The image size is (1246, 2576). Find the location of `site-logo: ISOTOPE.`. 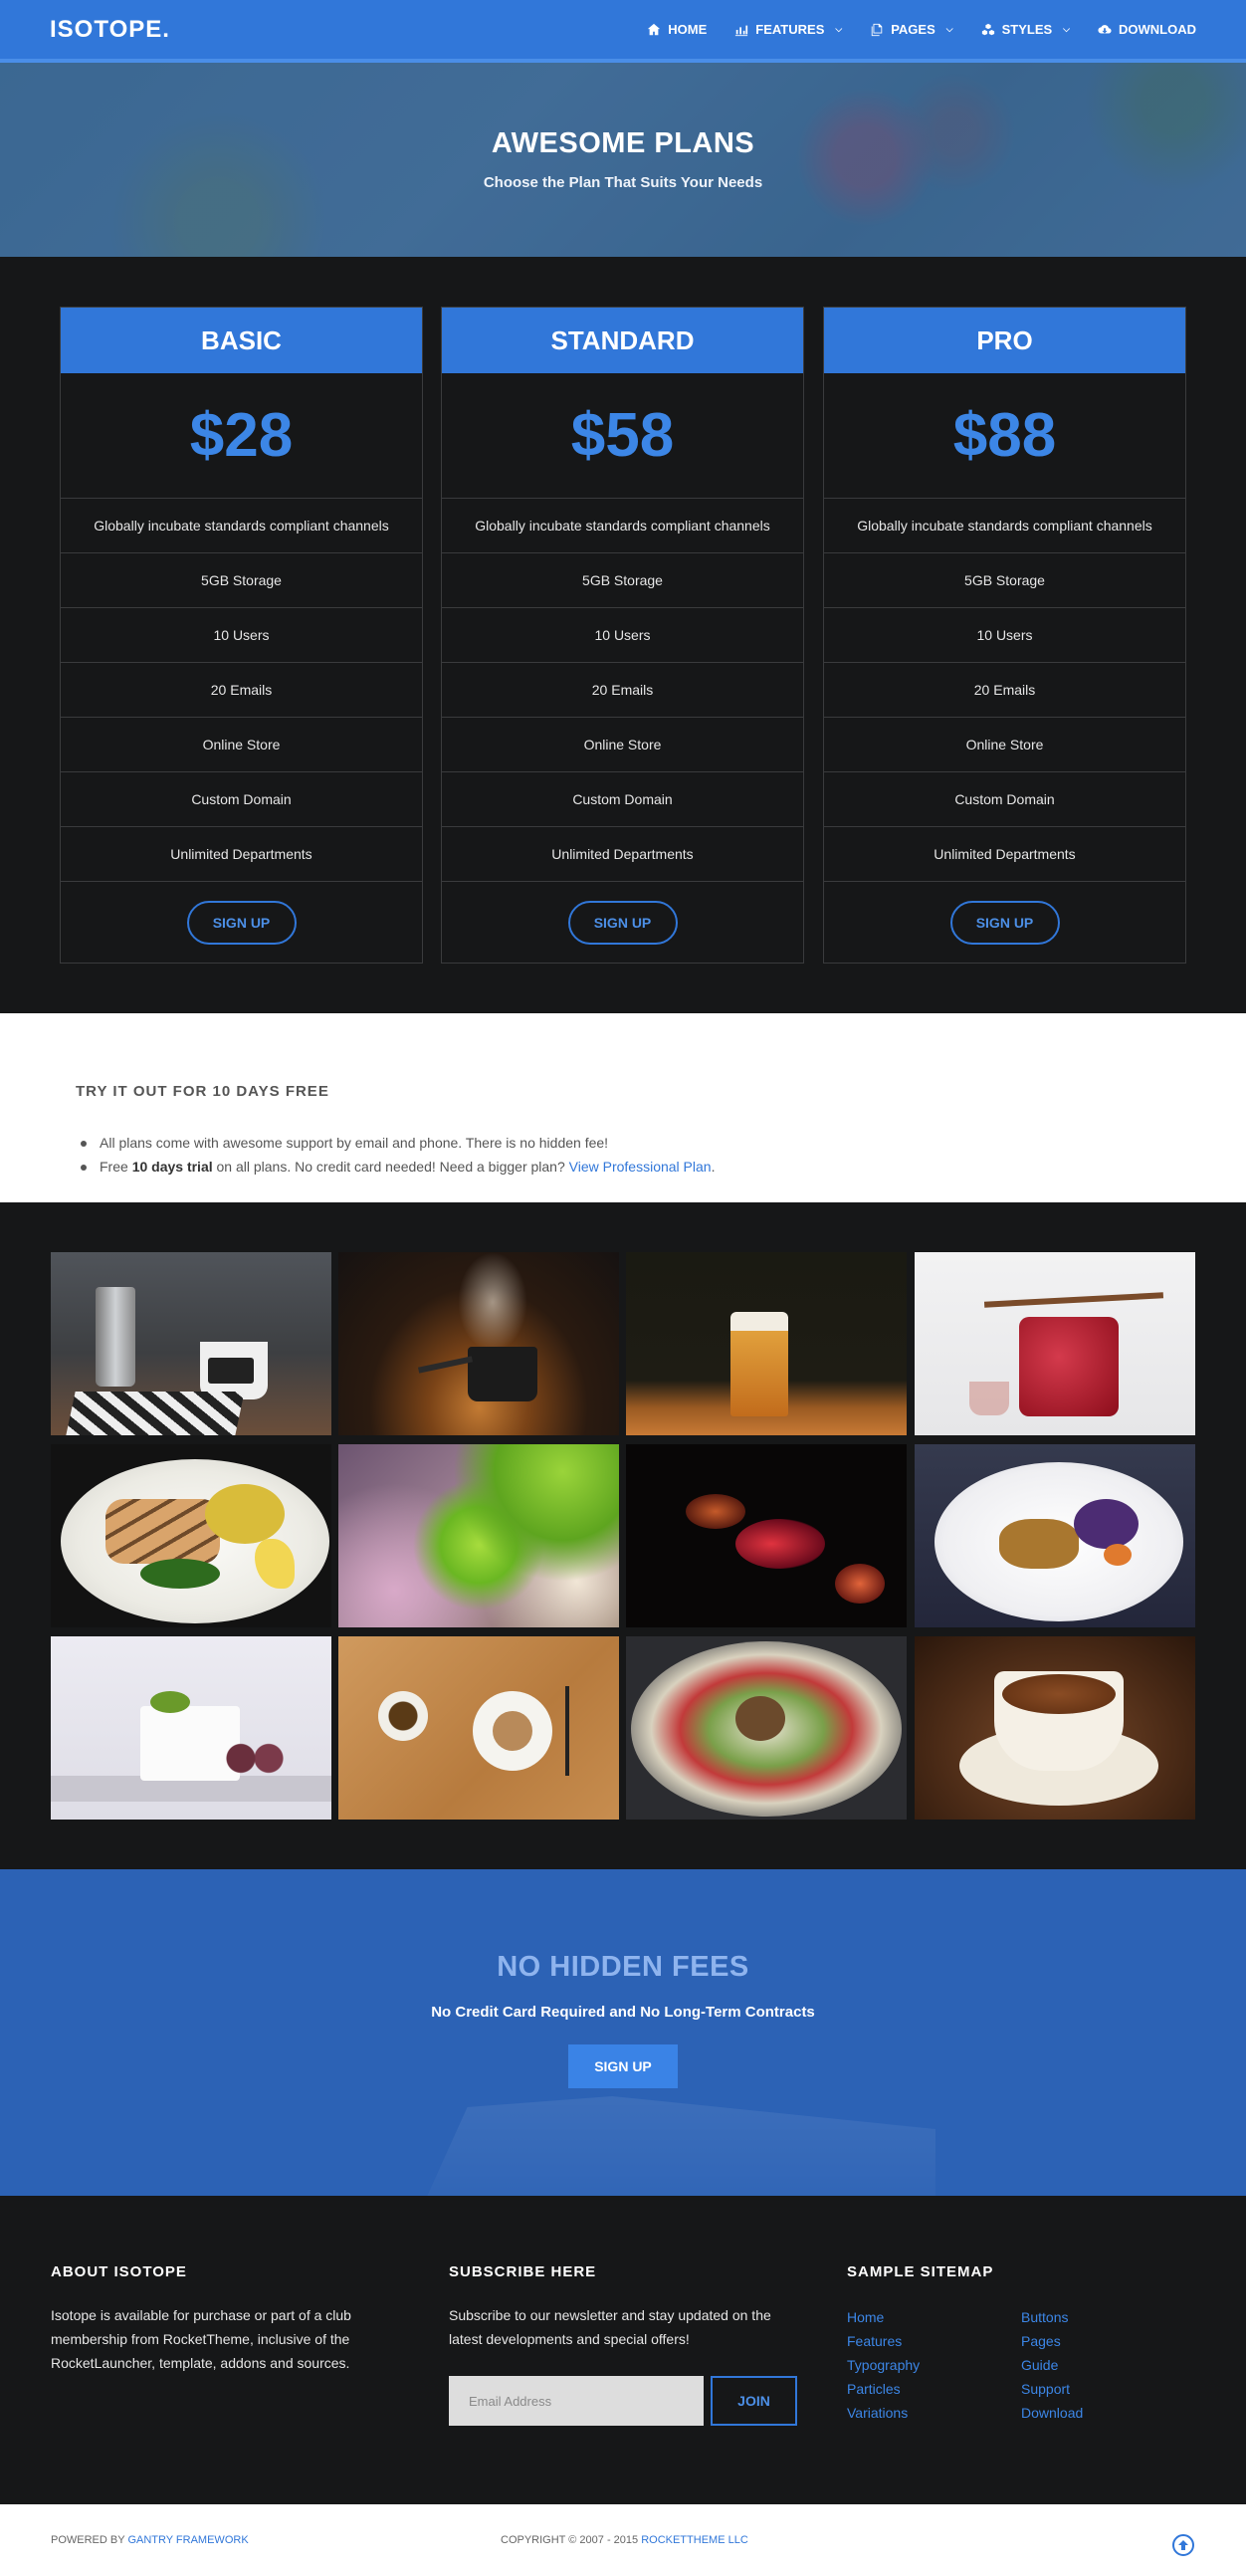

site-logo: ISOTOPE. is located at coordinates (110, 30).